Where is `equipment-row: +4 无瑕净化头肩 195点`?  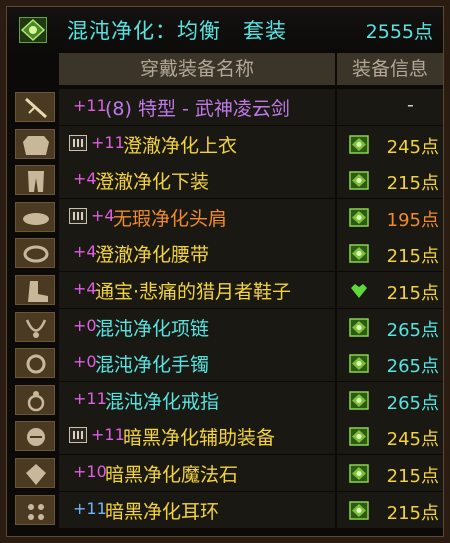
equipment-row: +4 无瑕净化头肩 195点 is located at coordinates (225, 216).